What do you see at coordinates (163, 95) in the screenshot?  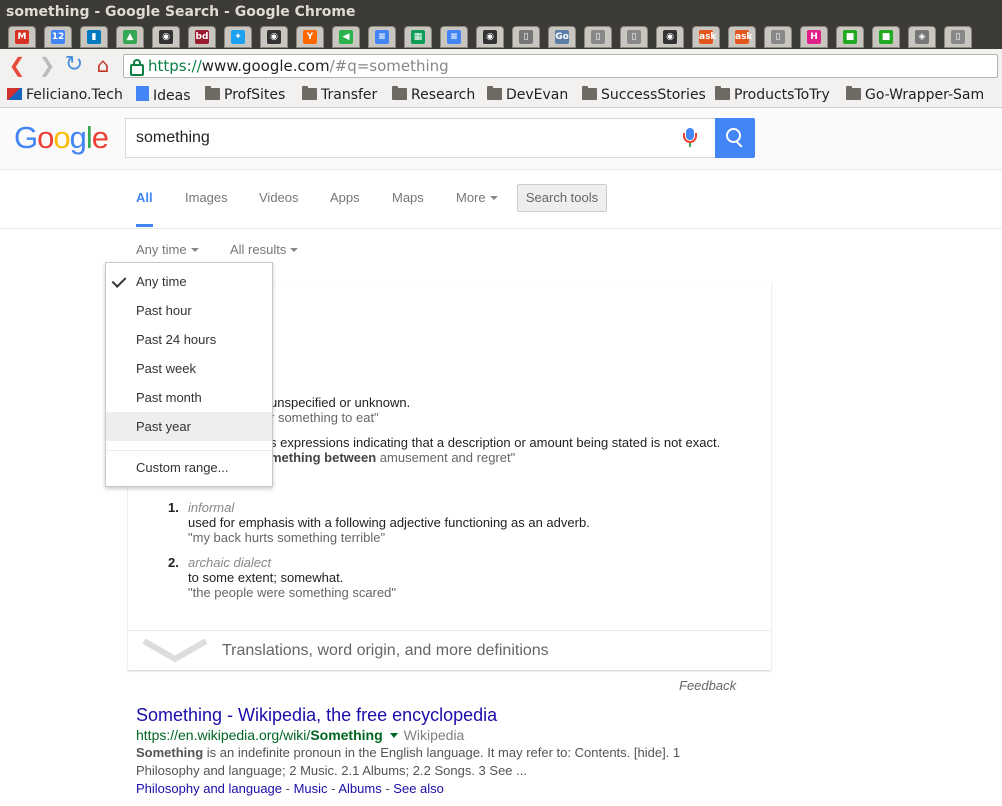 I see `bookmark-ideas: Ideas` at bounding box center [163, 95].